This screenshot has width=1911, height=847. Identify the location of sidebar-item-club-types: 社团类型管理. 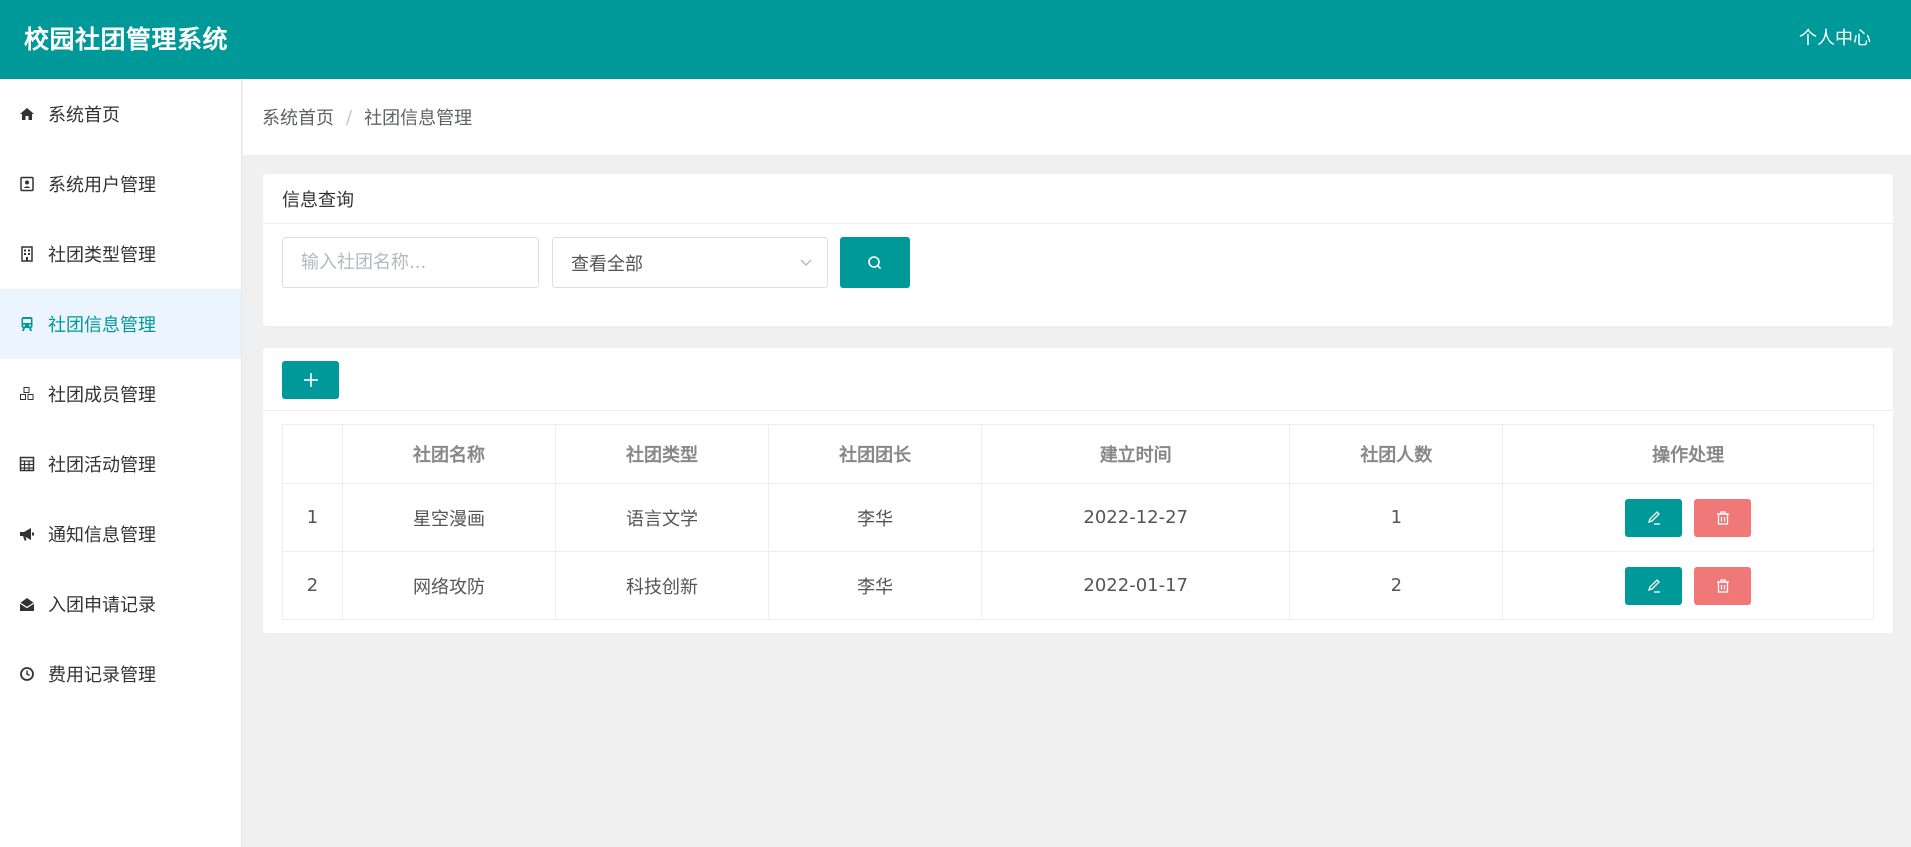
(120, 254).